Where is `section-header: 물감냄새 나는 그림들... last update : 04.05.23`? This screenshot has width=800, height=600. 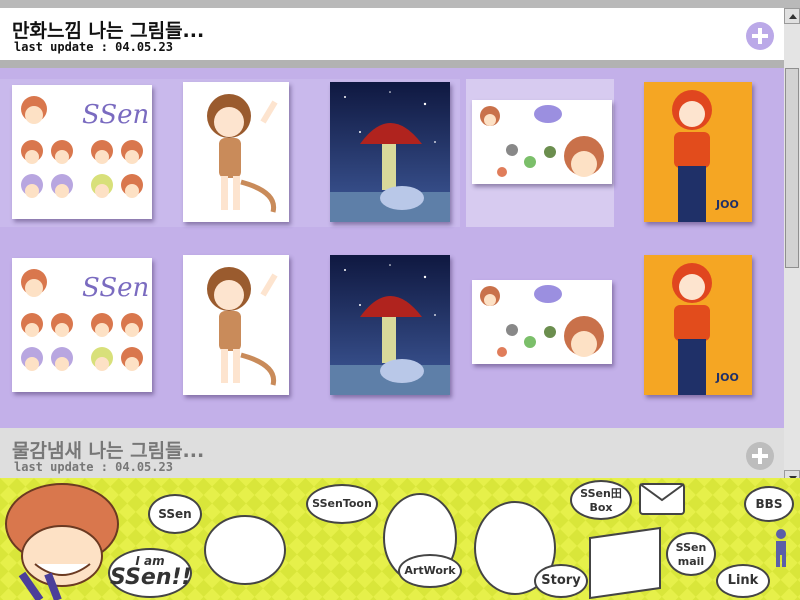
section-header: 물감냄새 나는 그림들... last update : 04.05.23 is located at coordinates (392, 453).